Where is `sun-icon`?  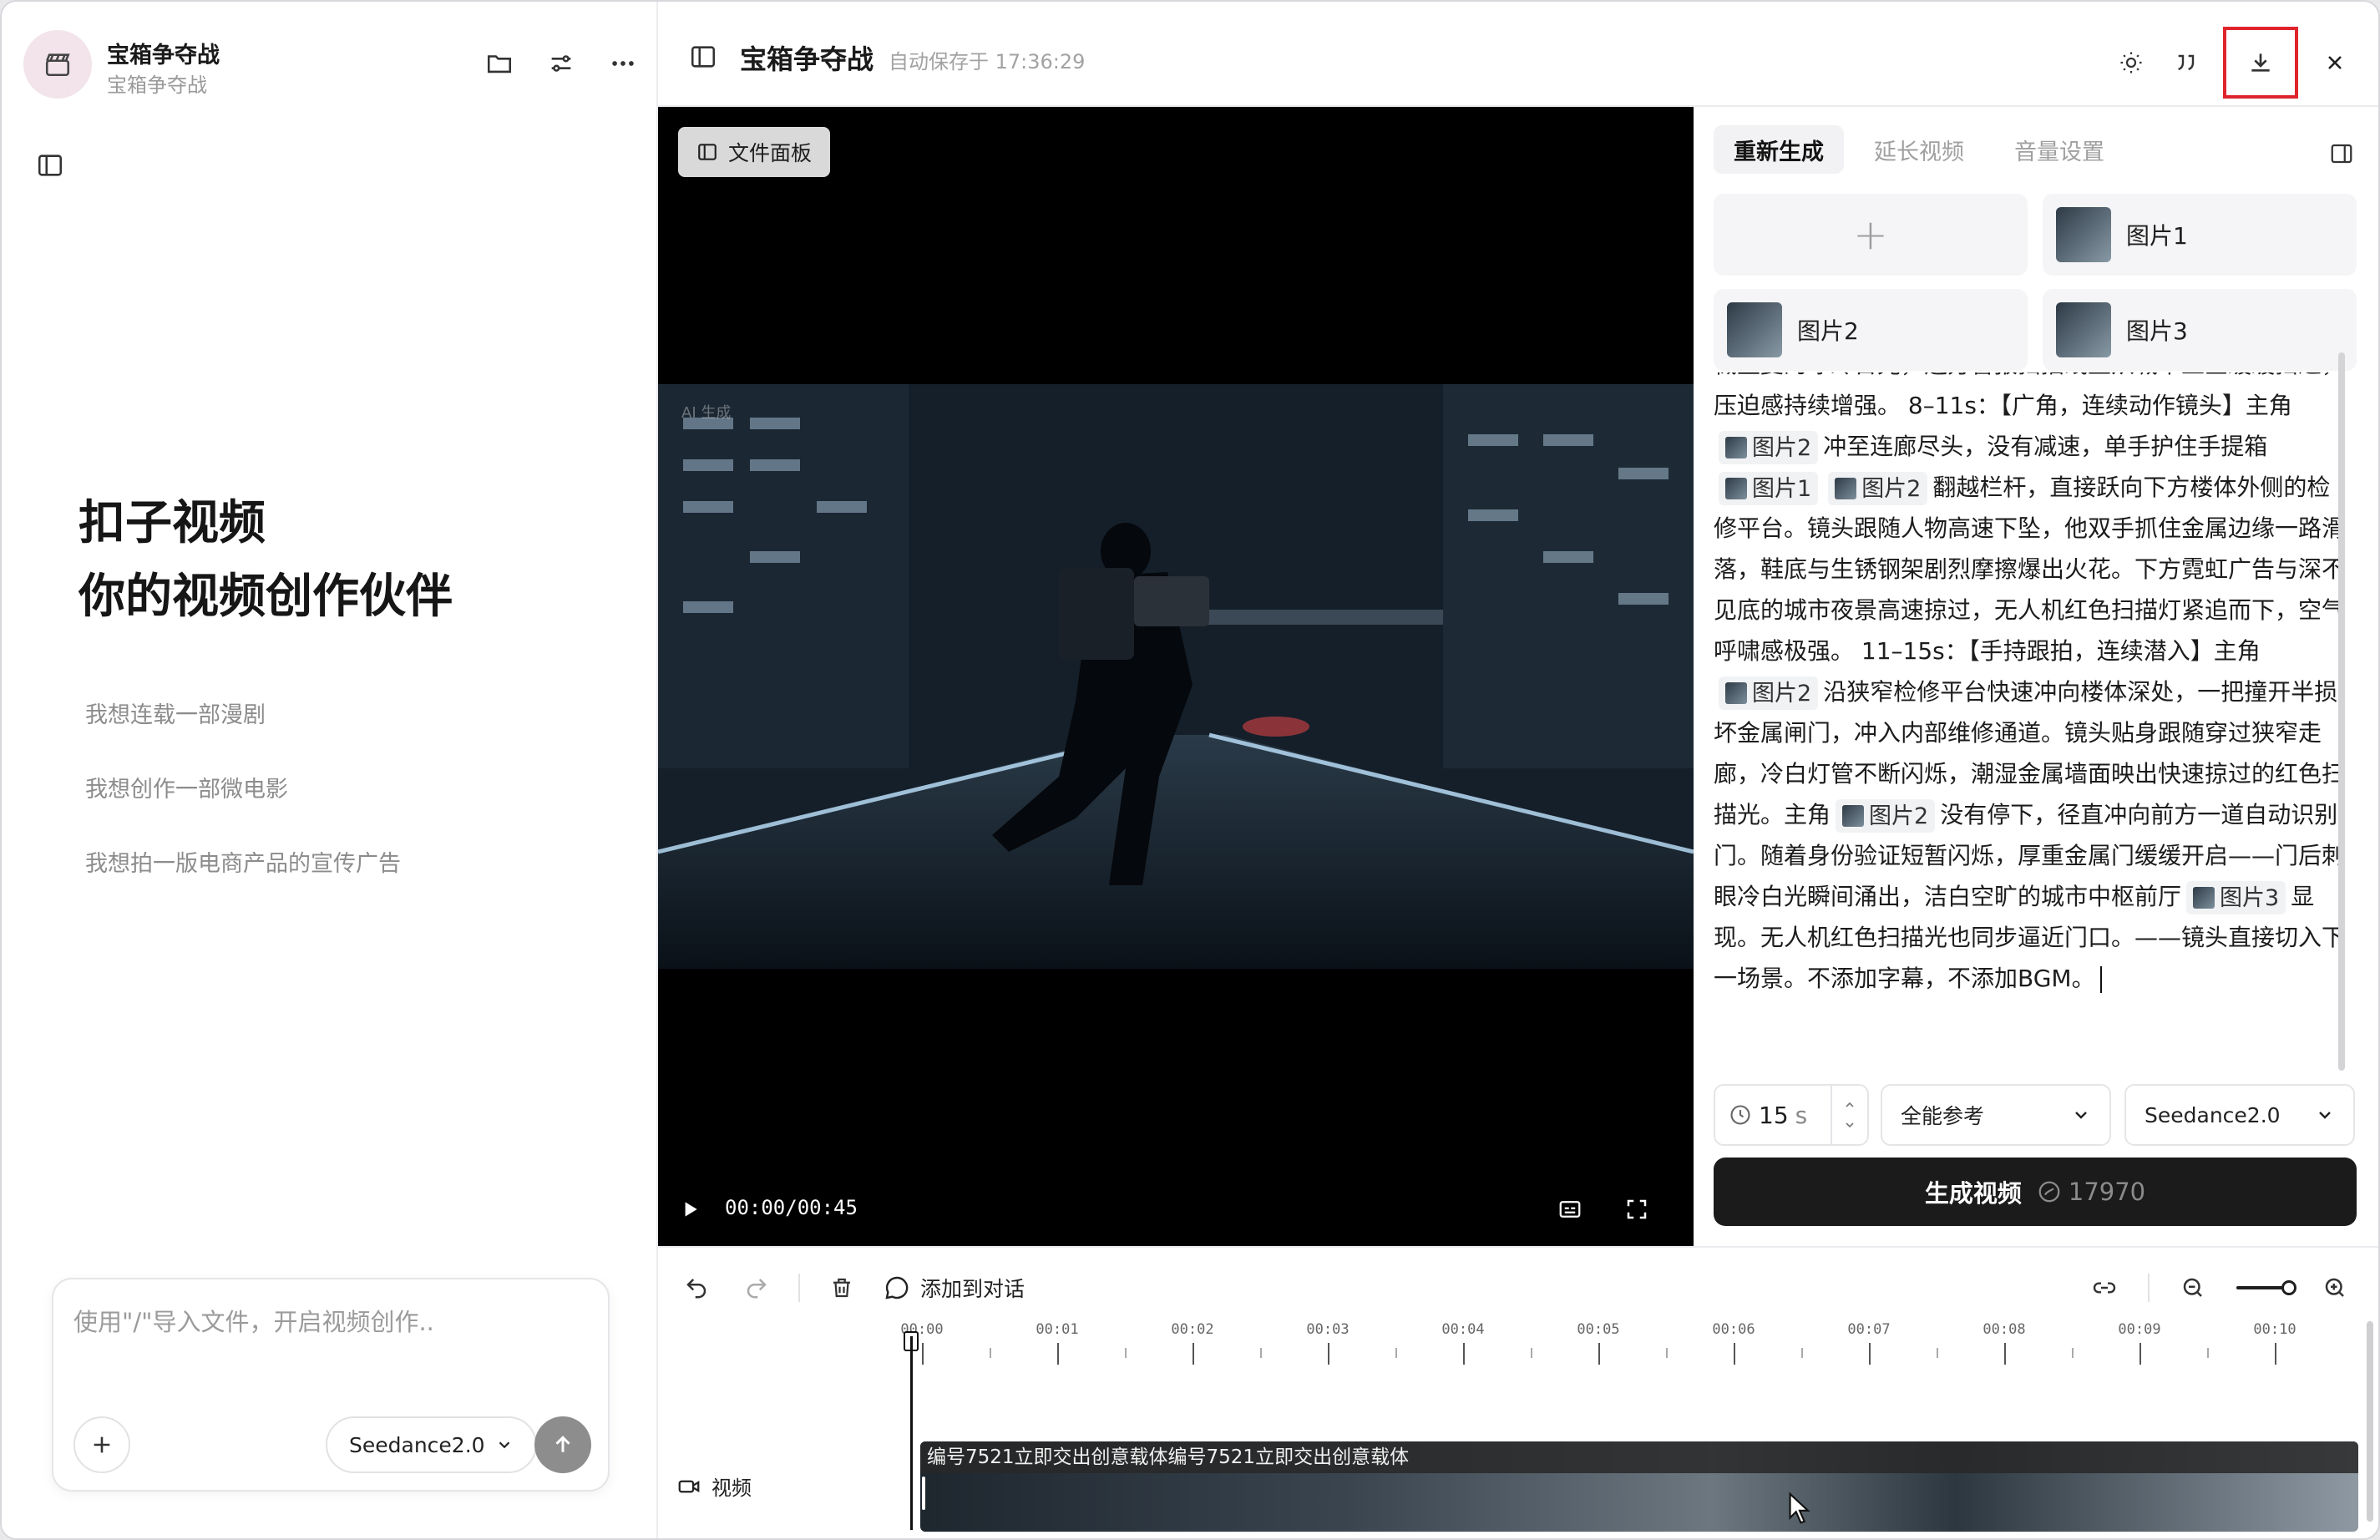 sun-icon is located at coordinates (2131, 62).